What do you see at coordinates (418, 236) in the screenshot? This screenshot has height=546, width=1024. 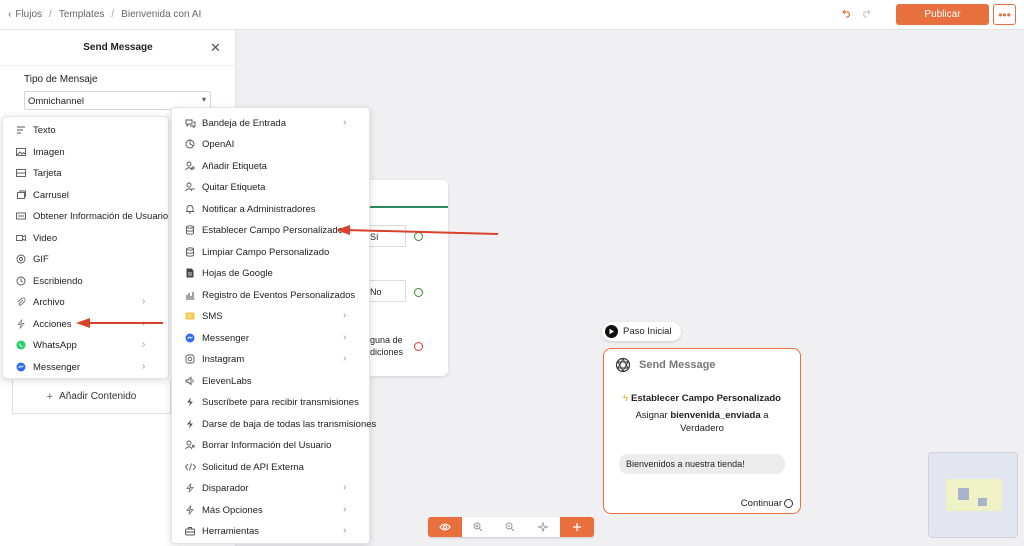 I see `option-yes-connector` at bounding box center [418, 236].